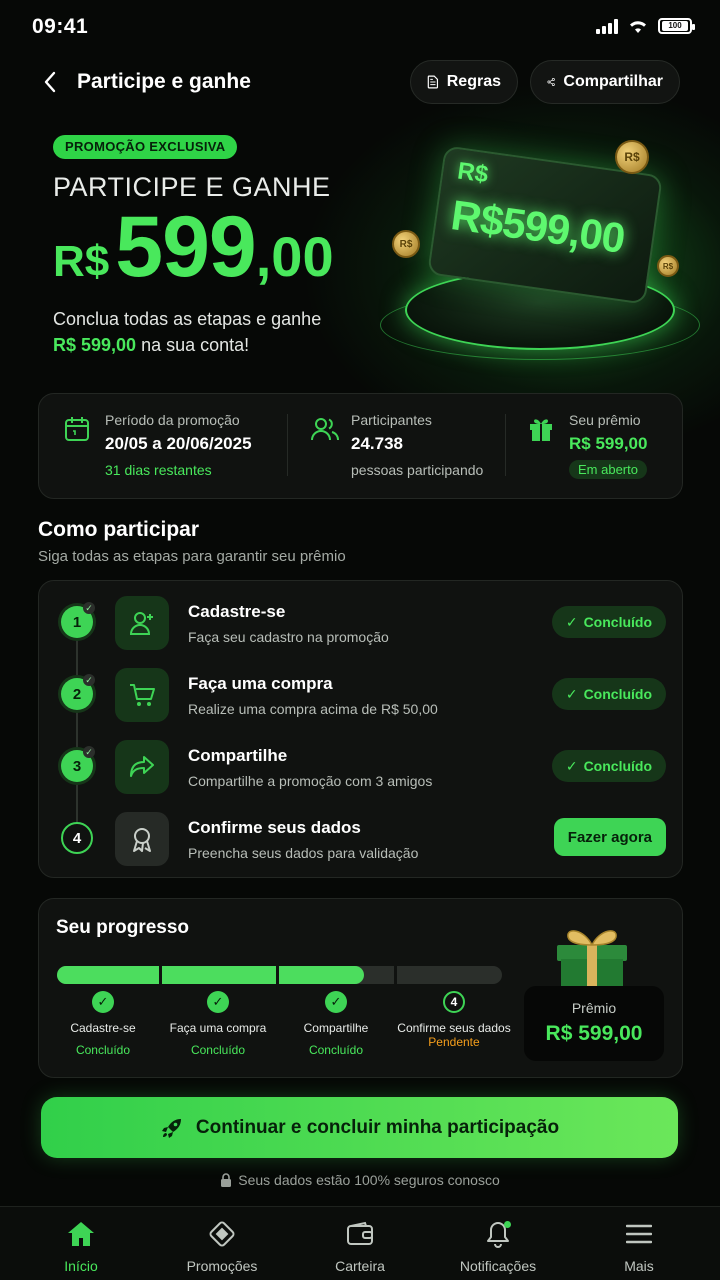 Image resolution: width=720 pixels, height=1280 pixels. What do you see at coordinates (607, 26) in the screenshot?
I see `signal-icon` at bounding box center [607, 26].